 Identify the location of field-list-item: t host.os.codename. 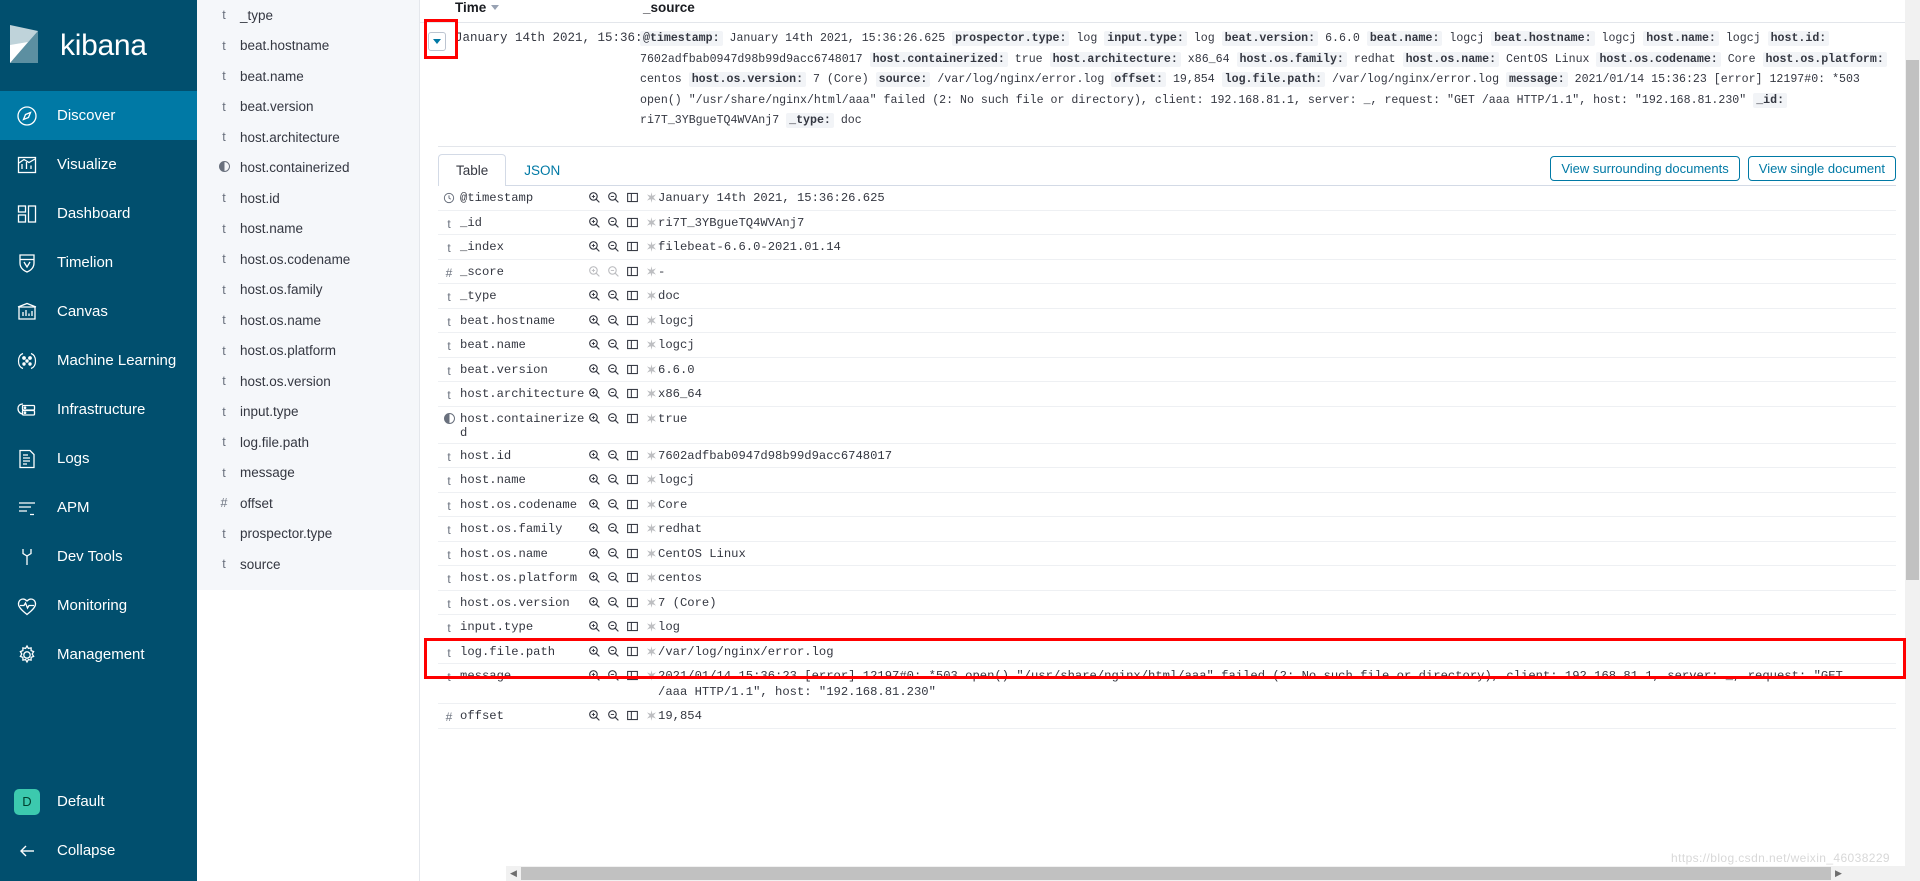
(308, 259).